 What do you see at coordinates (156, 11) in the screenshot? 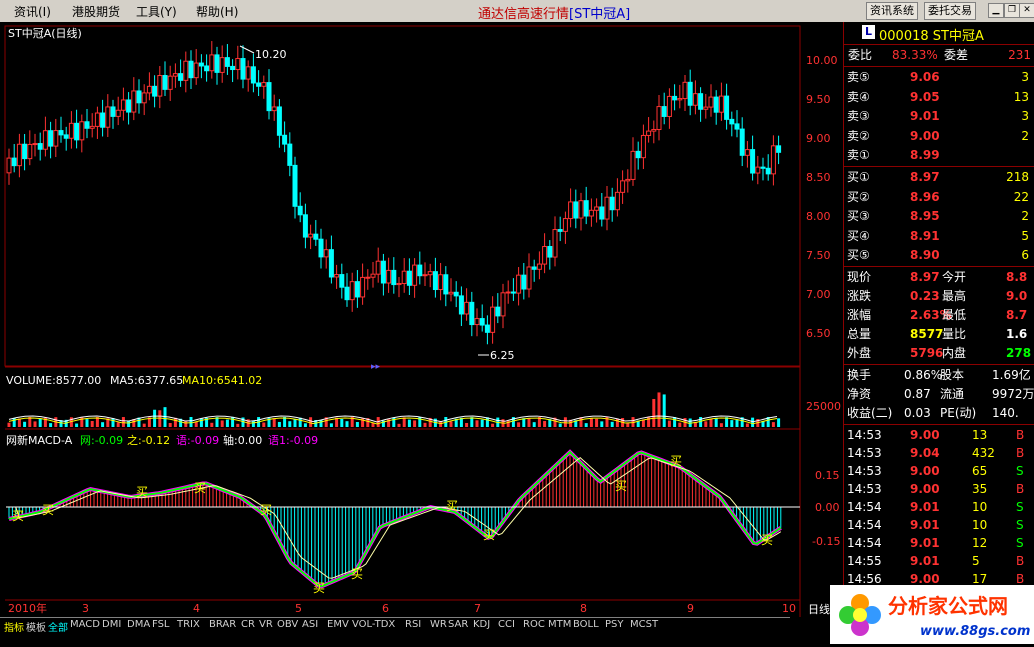
I see `menu-tools: 工具(Y)` at bounding box center [156, 11].